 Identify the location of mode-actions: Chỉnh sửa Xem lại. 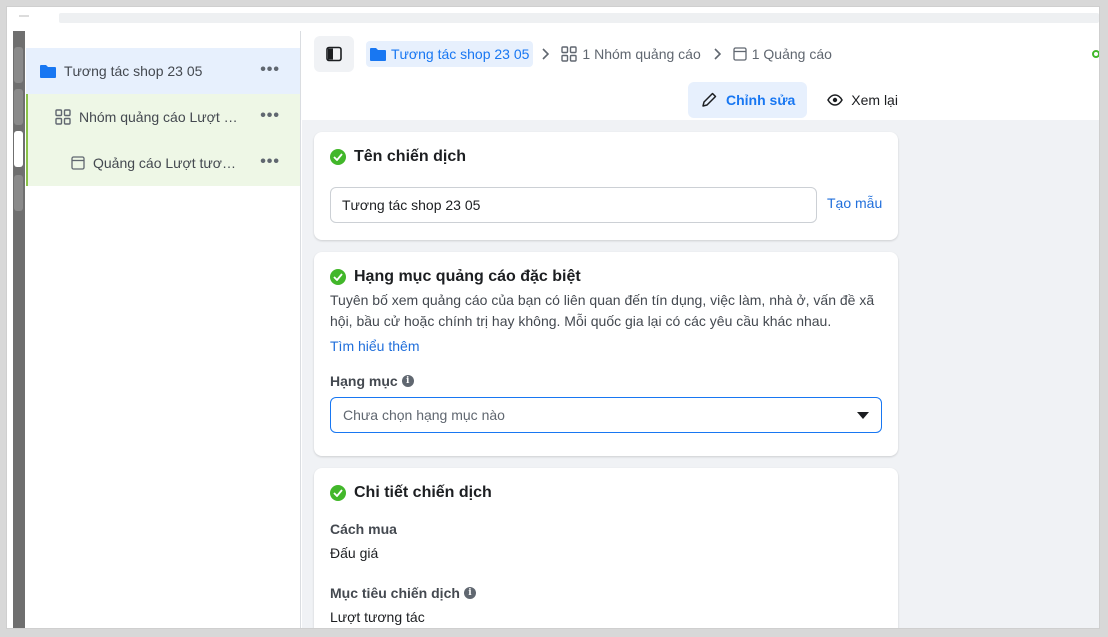
(799, 100).